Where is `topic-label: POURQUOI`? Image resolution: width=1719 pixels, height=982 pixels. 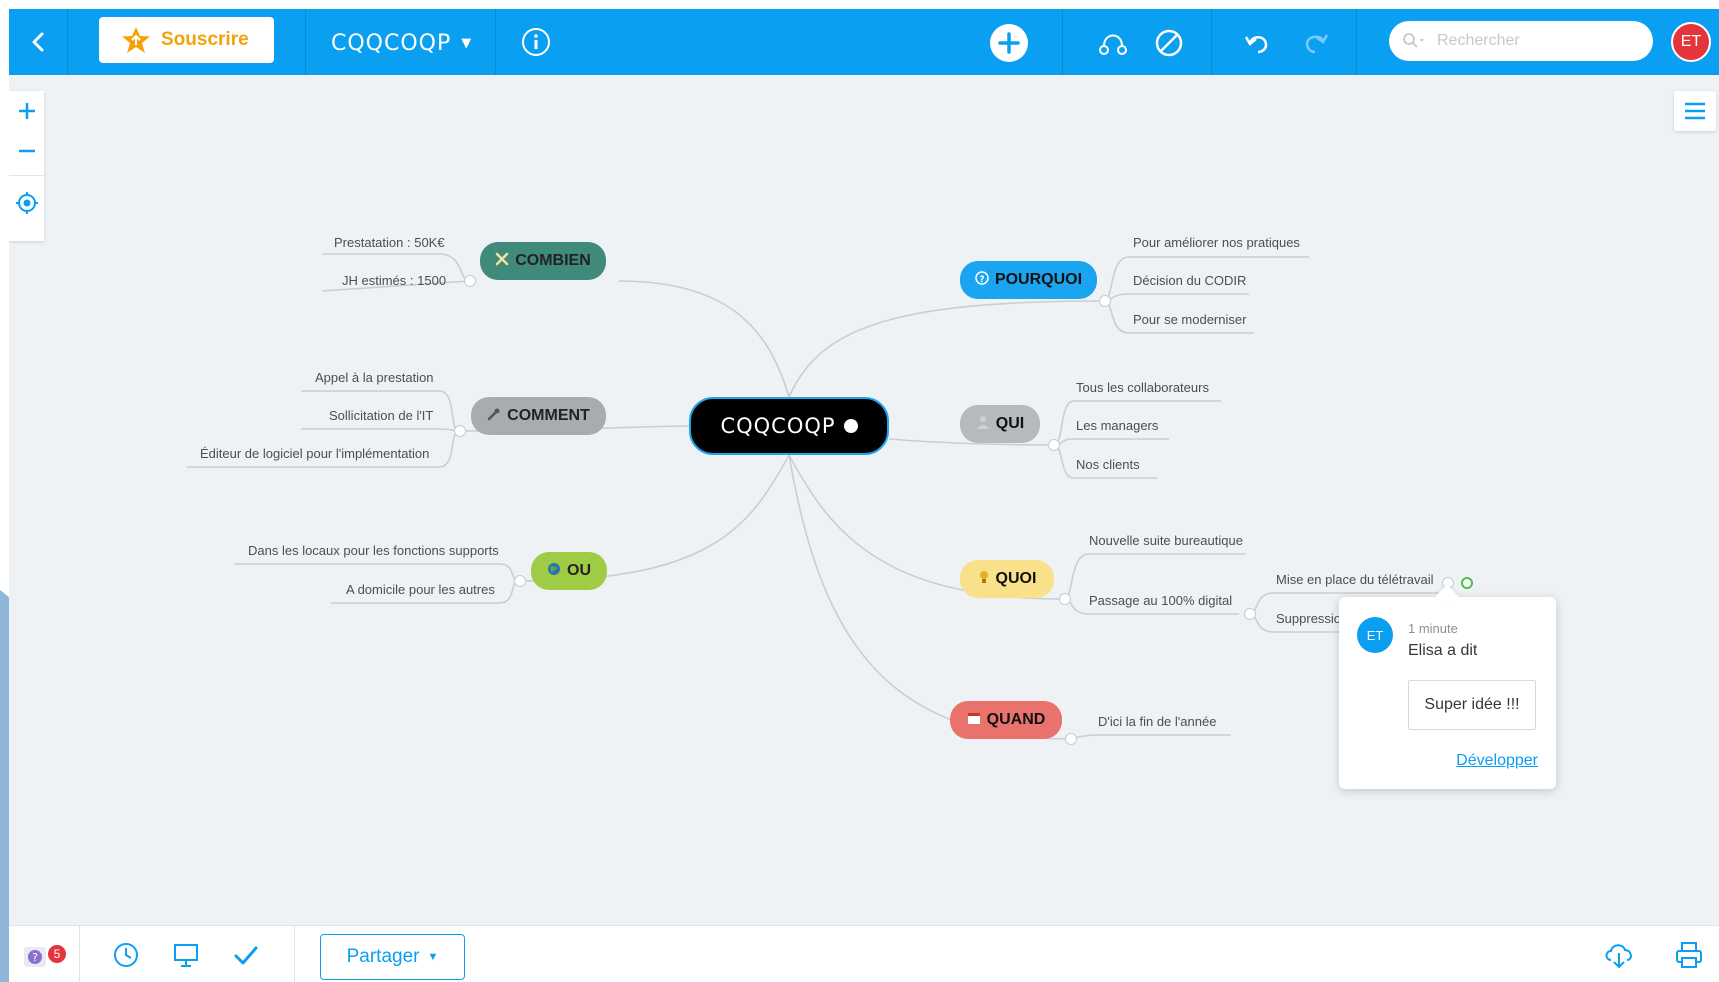 topic-label: POURQUOI is located at coordinates (1038, 279).